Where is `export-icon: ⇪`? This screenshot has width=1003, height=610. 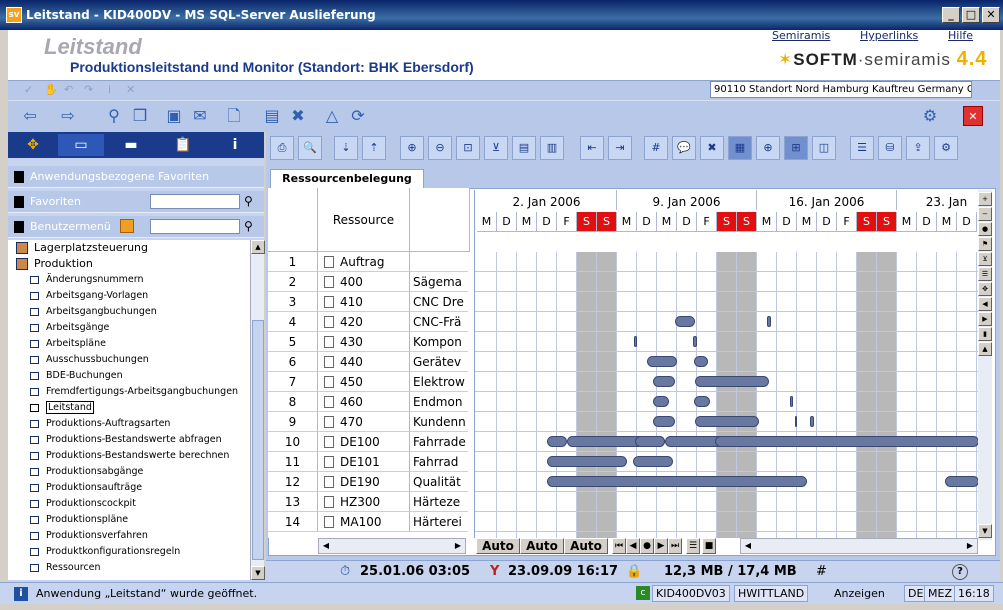 export-icon: ⇪ is located at coordinates (918, 148).